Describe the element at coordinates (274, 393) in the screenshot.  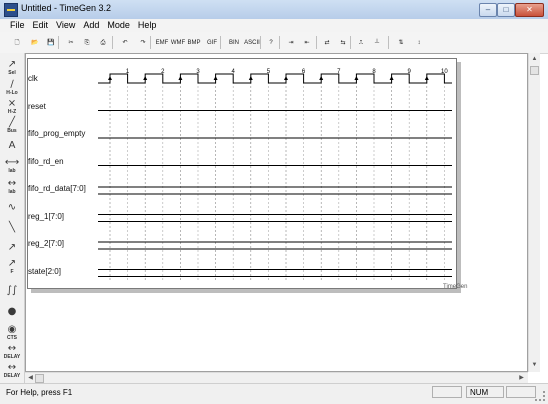
I see `status-bar: For Help, press F1 NUM` at that location.